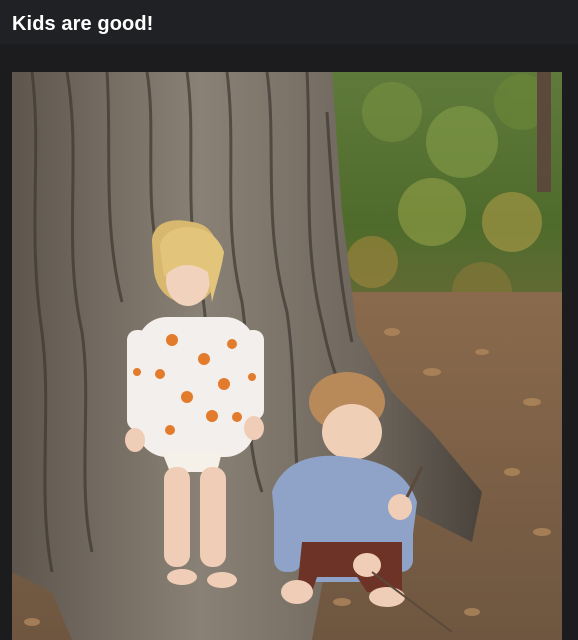 This screenshot has height=640, width=578. I want to click on post-header: Kids are good!, so click(289, 22).